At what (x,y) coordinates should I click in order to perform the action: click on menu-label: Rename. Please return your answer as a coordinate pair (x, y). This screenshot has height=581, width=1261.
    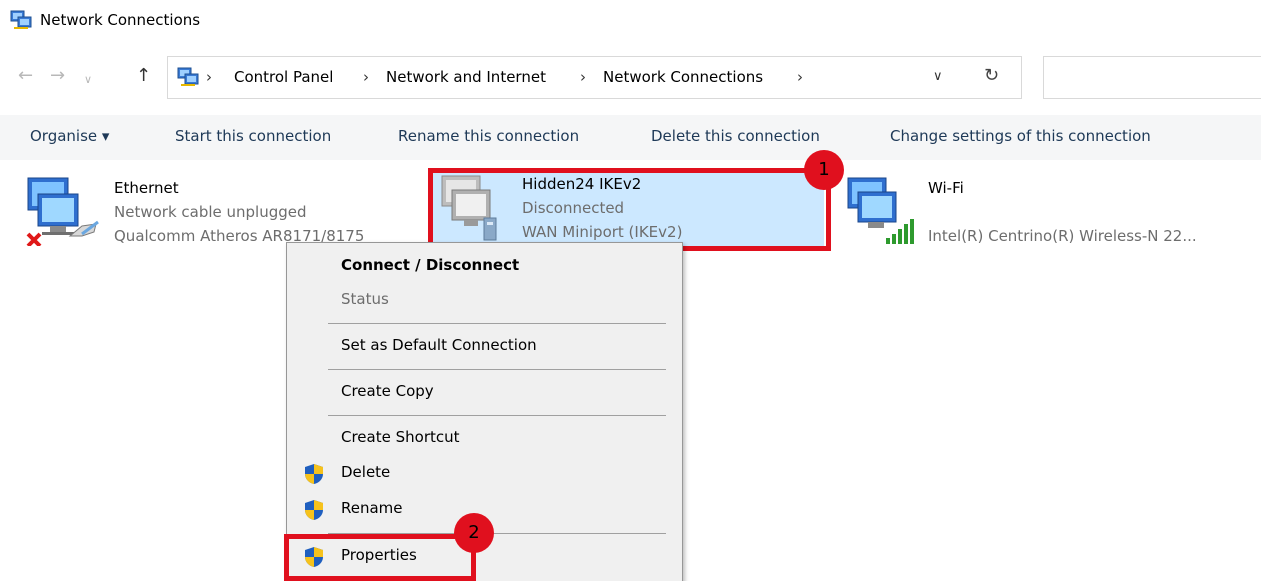
    Looking at the image, I should click on (372, 508).